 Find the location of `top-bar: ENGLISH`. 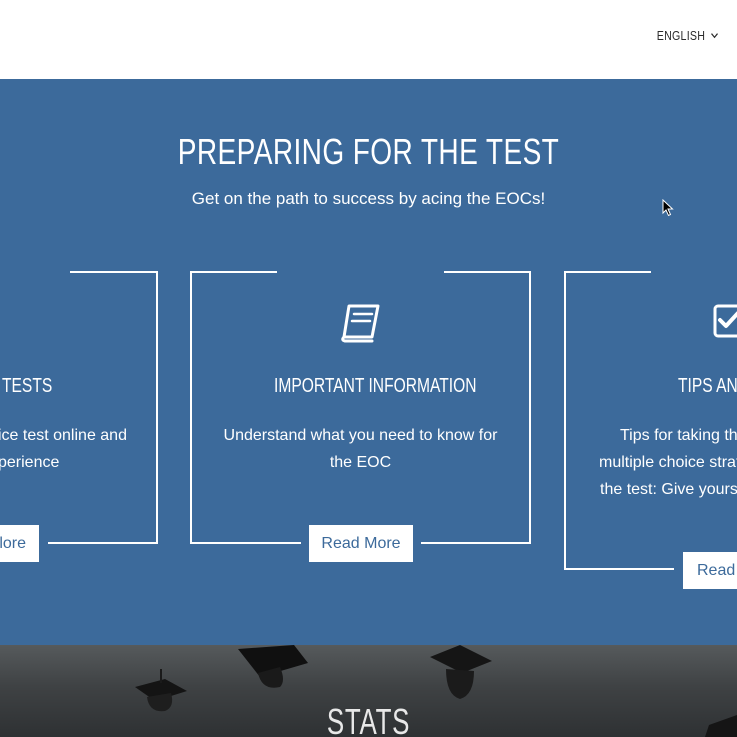

top-bar: ENGLISH is located at coordinates (368, 39).